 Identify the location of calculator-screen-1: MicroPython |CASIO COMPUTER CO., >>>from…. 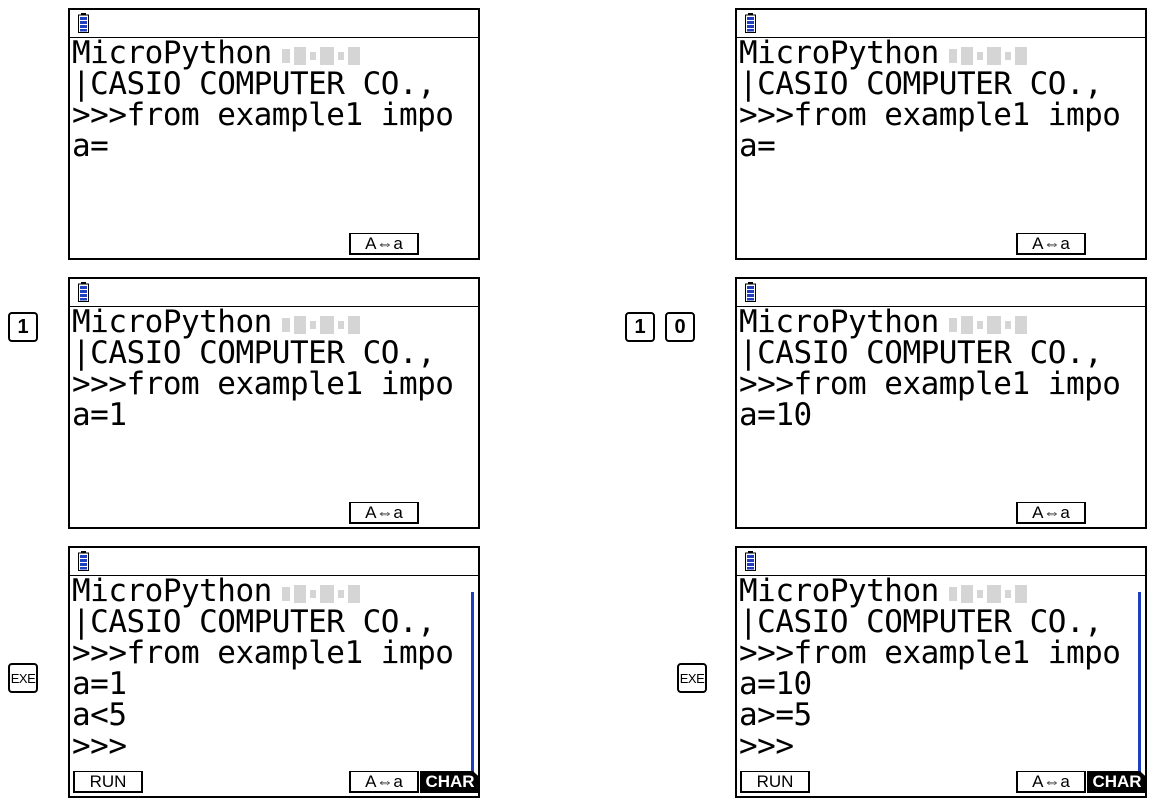
(274, 134).